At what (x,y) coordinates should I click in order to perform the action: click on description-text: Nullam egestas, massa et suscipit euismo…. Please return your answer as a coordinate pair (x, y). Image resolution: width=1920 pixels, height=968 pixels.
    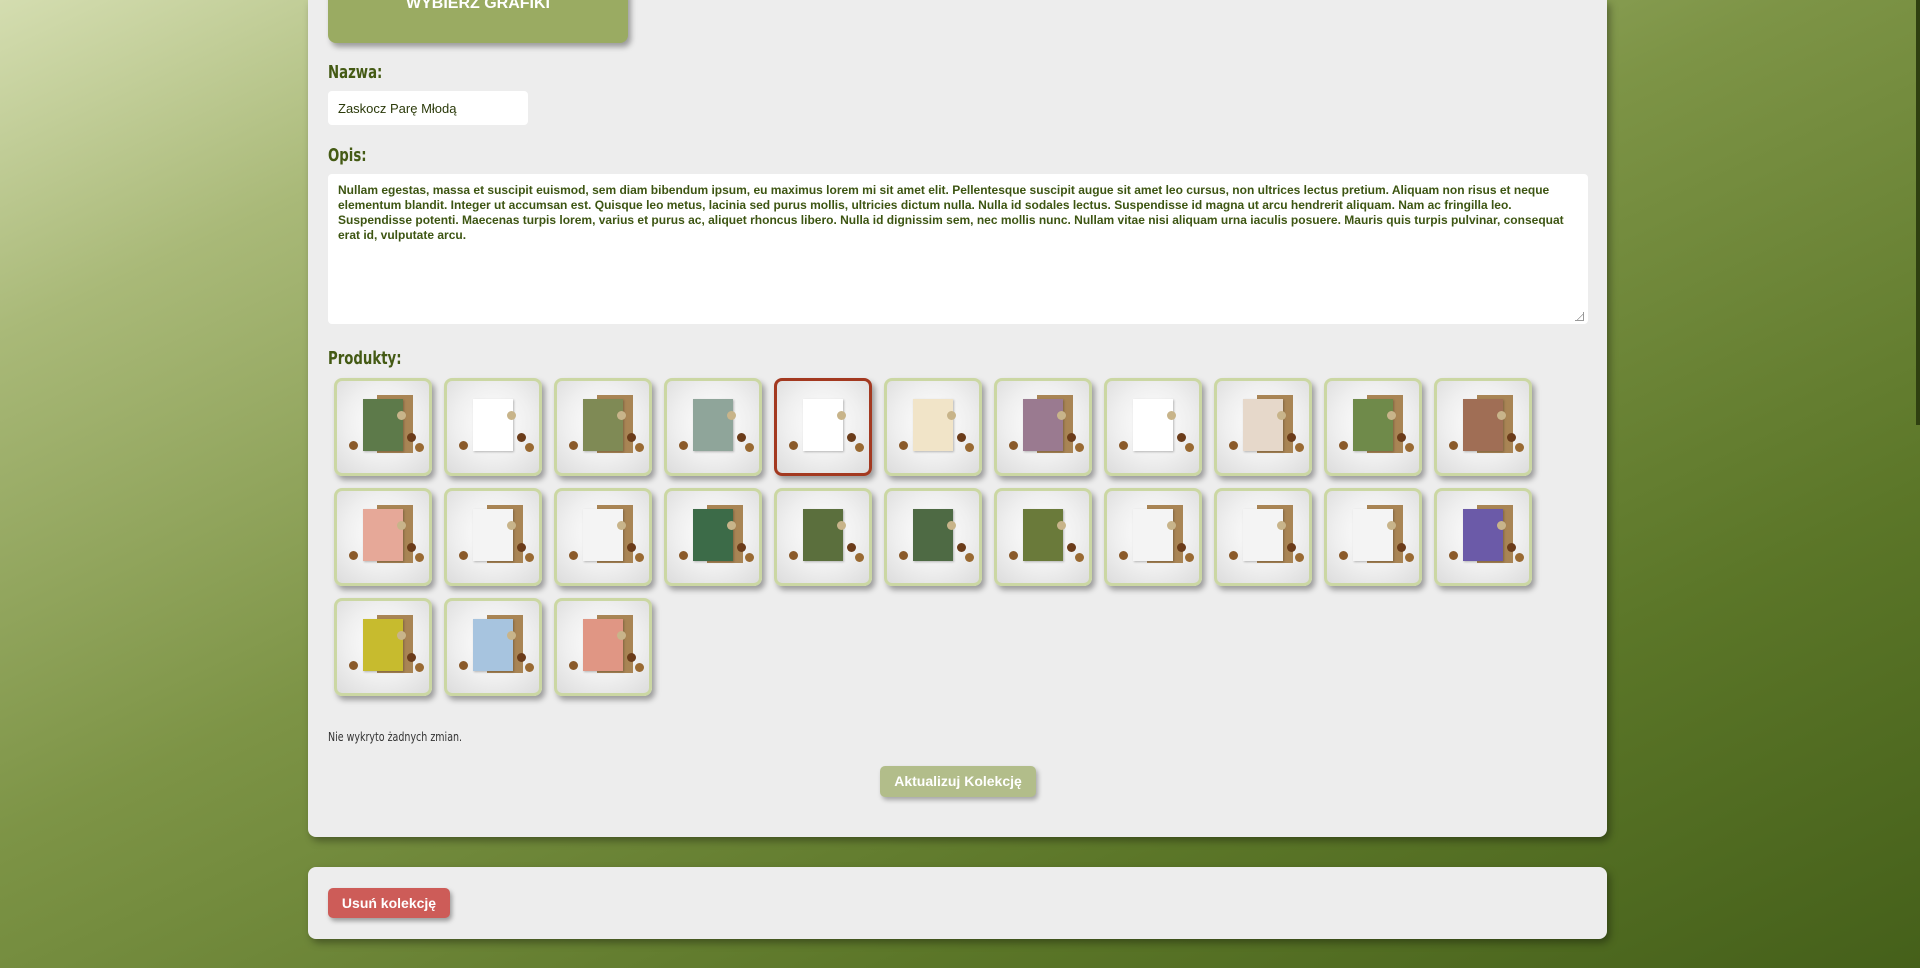
    Looking at the image, I should click on (951, 212).